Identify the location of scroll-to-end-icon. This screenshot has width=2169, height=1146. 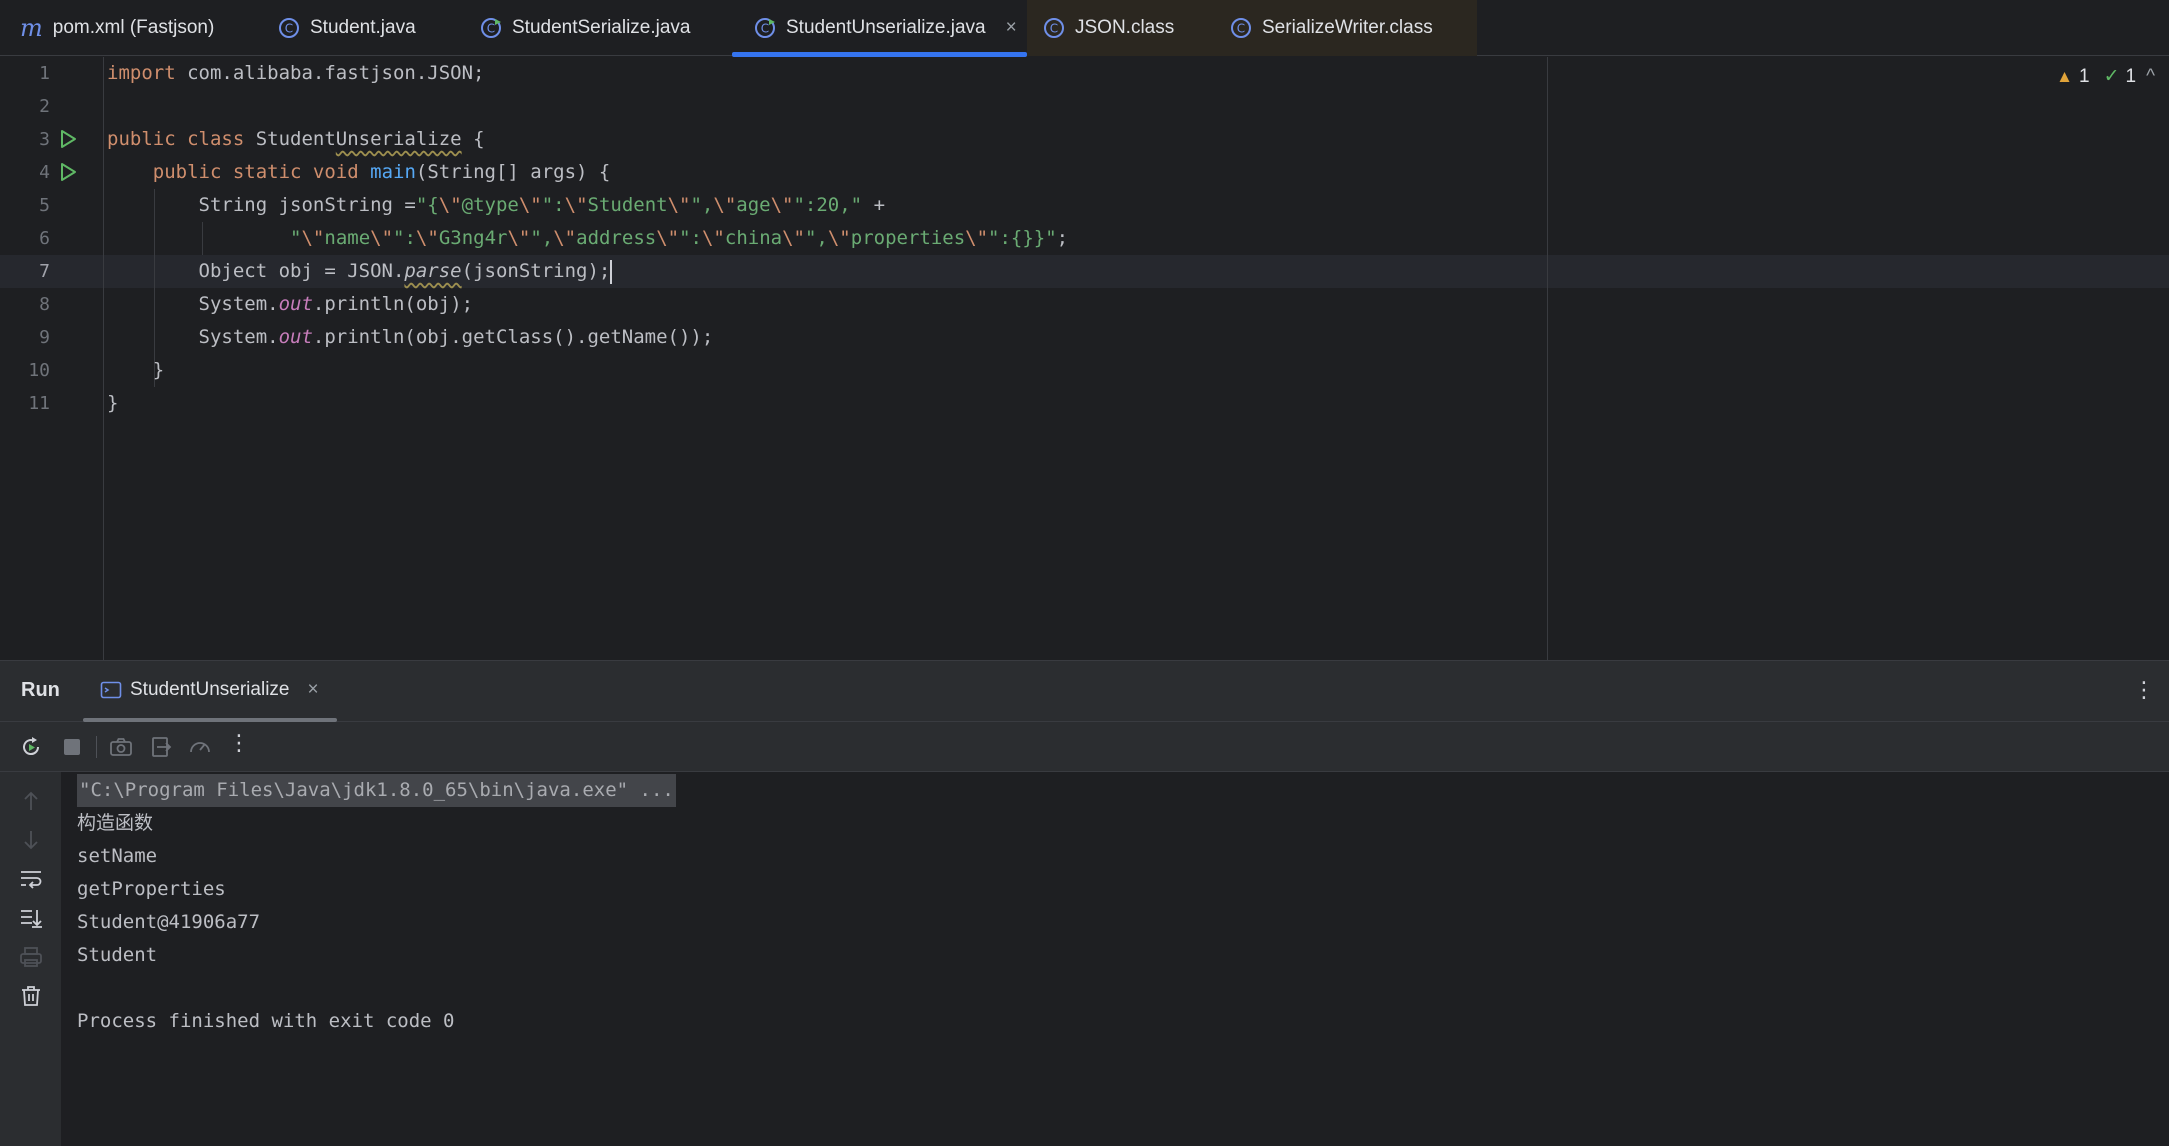
(31, 918).